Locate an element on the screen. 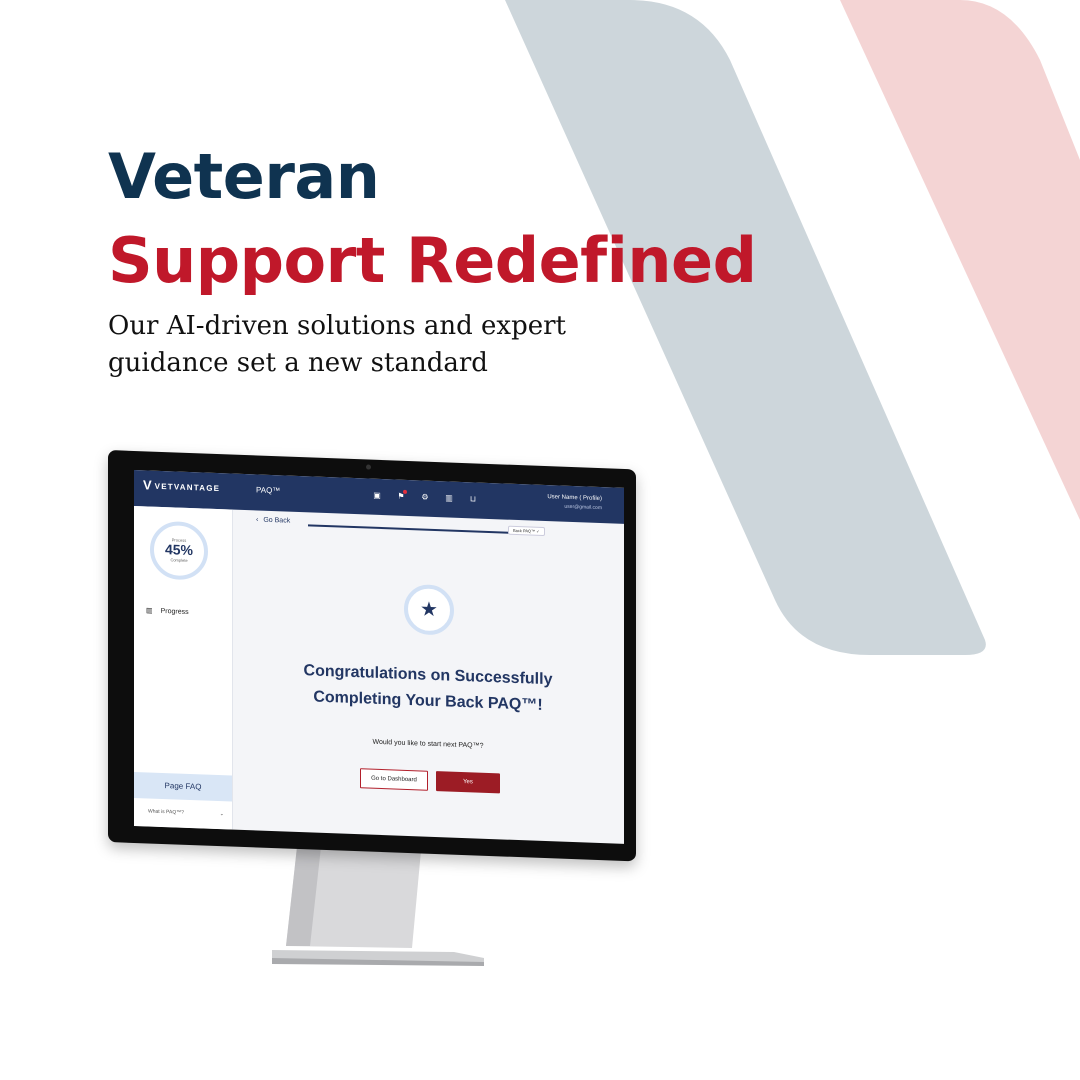 This screenshot has width=1080, height=1080. chevron-left-icon: ‹ is located at coordinates (257, 520).